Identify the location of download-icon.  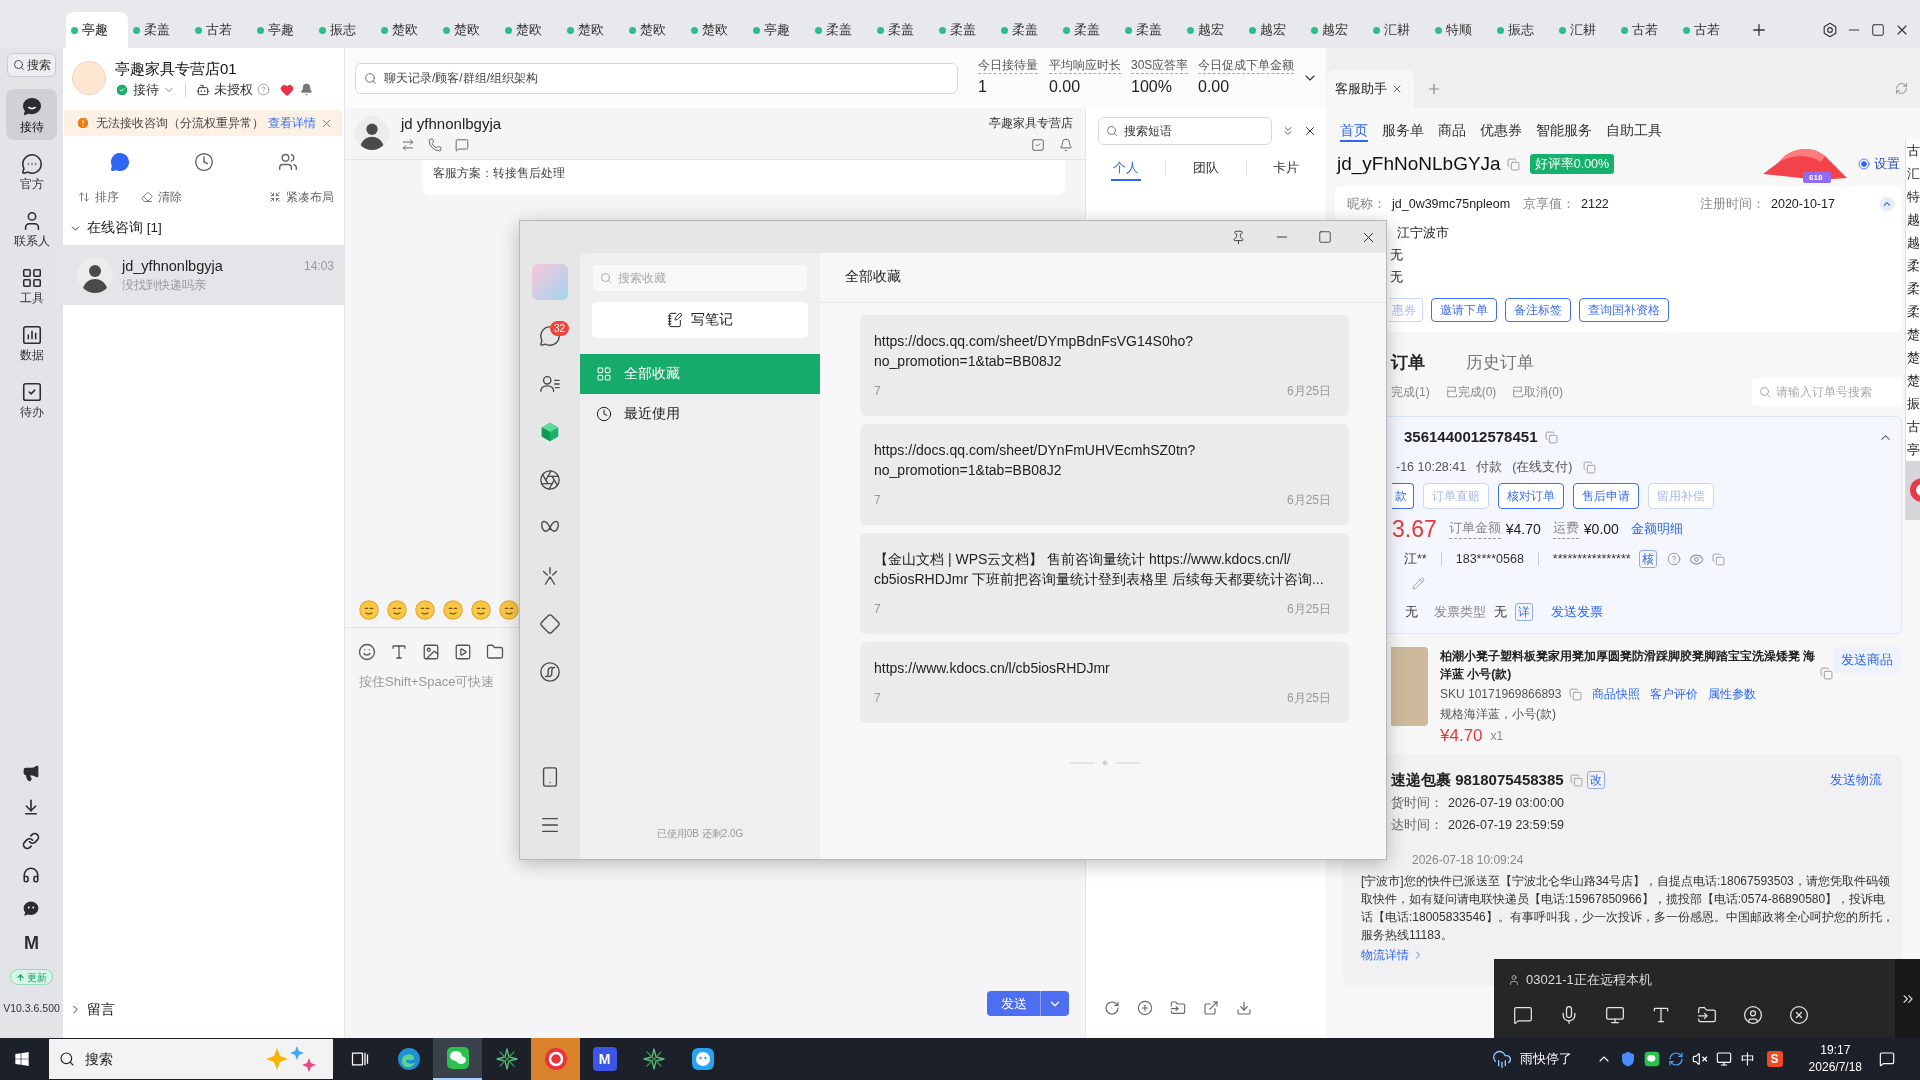
(1244, 1008).